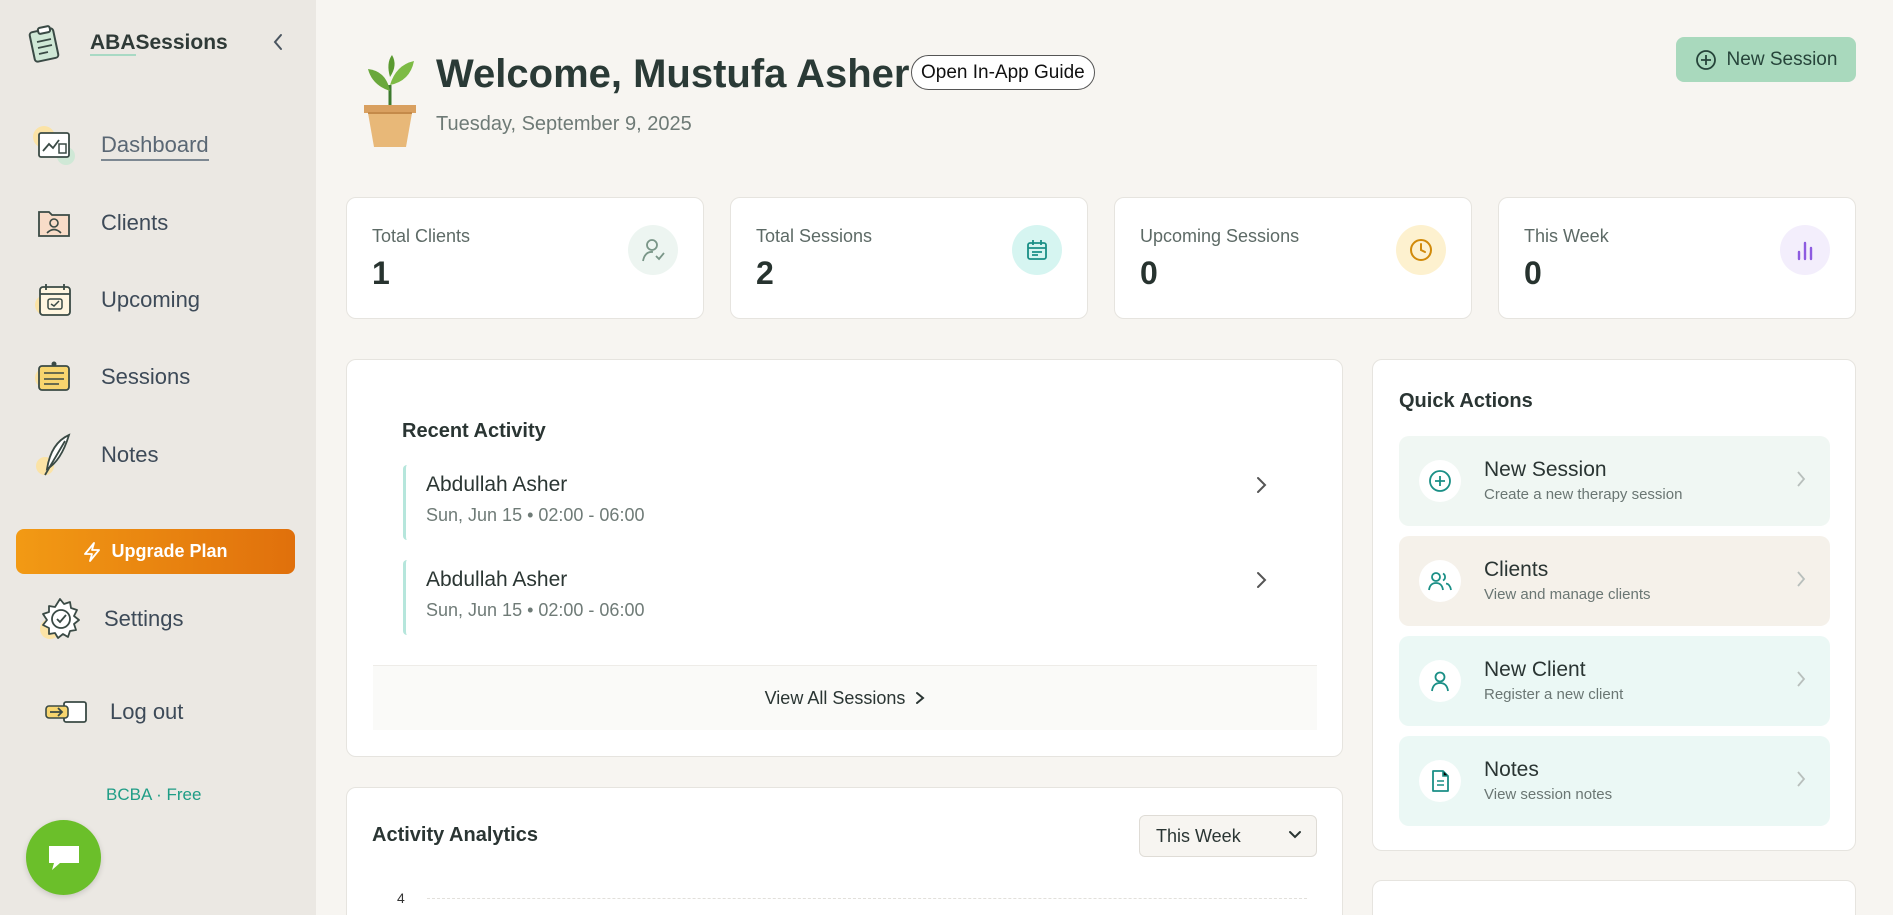 The height and width of the screenshot is (915, 1893). I want to click on sidebar-item-label: Upcoming, so click(151, 299).